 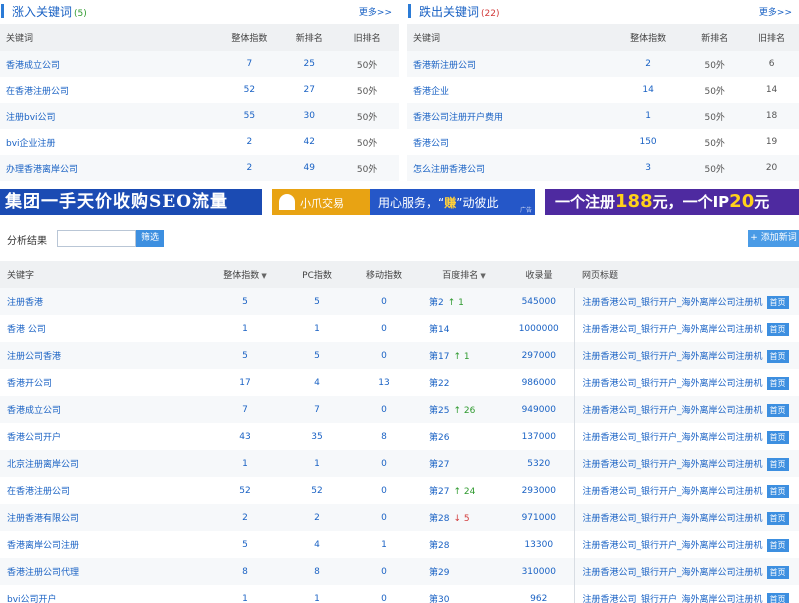 What do you see at coordinates (245, 274) in the screenshot?
I see `col-index-sortable: 整体指数 ▼` at bounding box center [245, 274].